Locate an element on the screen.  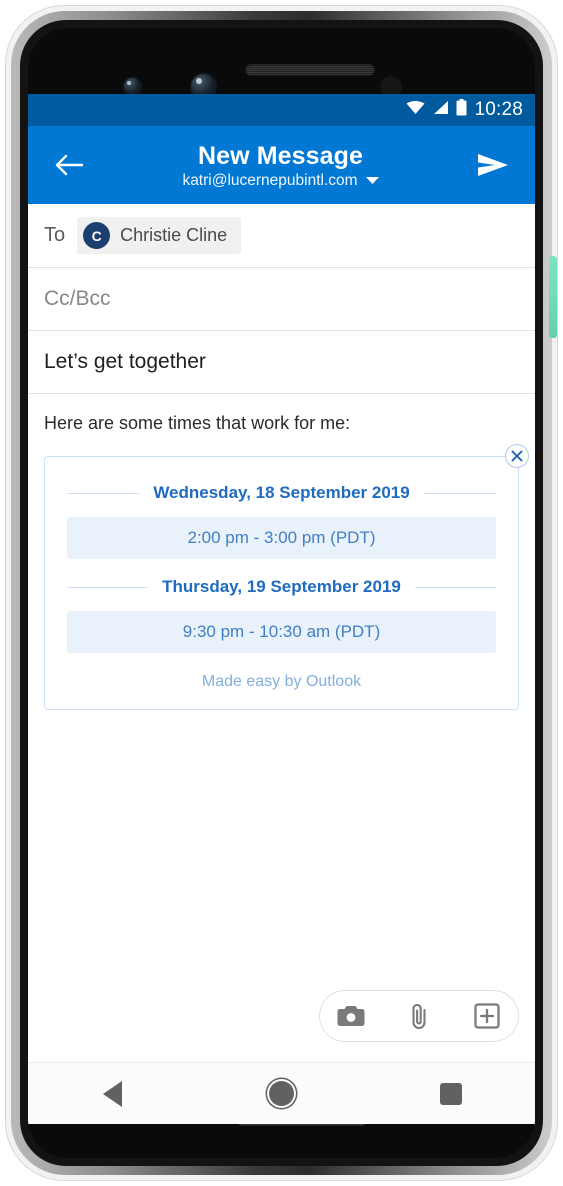
earpiece-speaker is located at coordinates (310, 70).